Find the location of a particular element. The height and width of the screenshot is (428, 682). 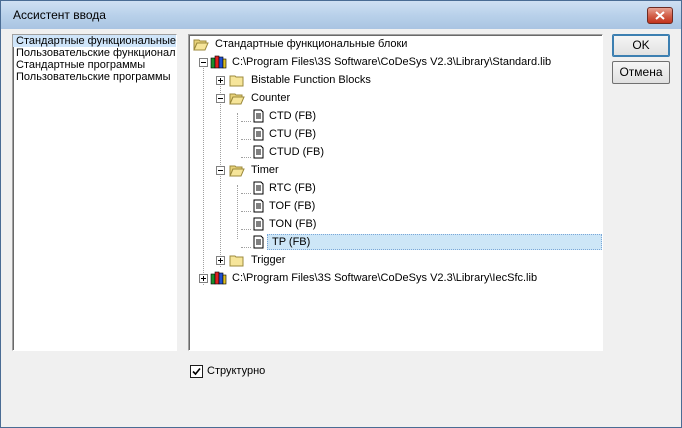

checkmark-icon is located at coordinates (196, 371).